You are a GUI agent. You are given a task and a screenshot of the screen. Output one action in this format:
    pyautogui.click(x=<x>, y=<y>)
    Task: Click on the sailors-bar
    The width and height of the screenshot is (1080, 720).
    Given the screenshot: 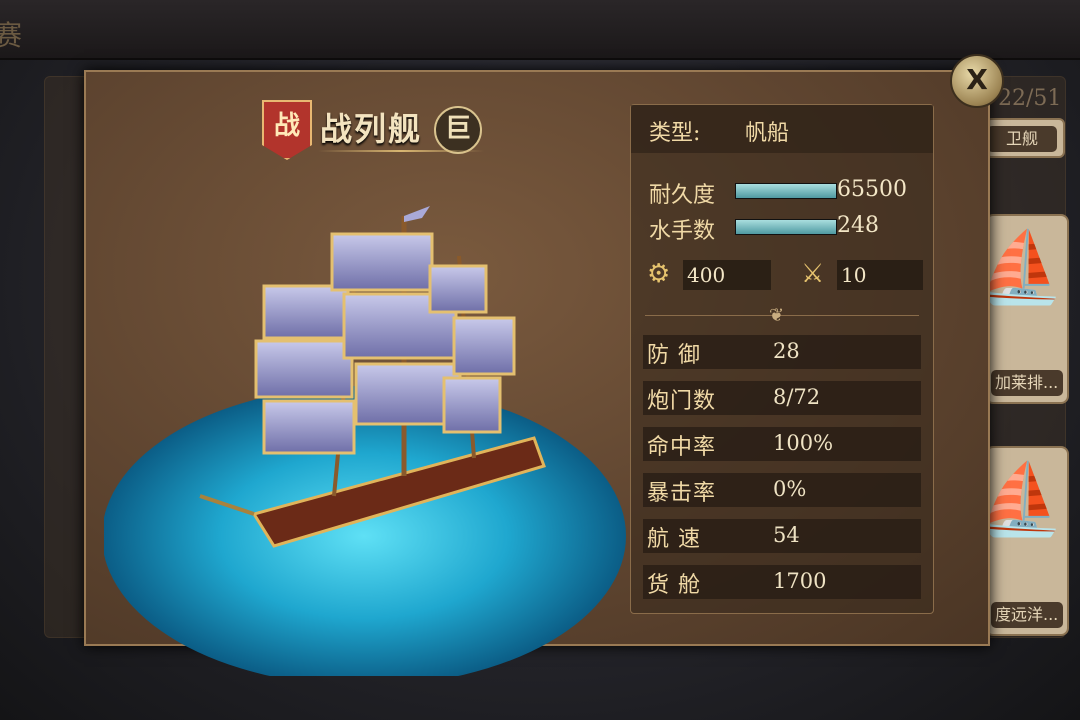 What is the action you would take?
    pyautogui.click(x=786, y=227)
    